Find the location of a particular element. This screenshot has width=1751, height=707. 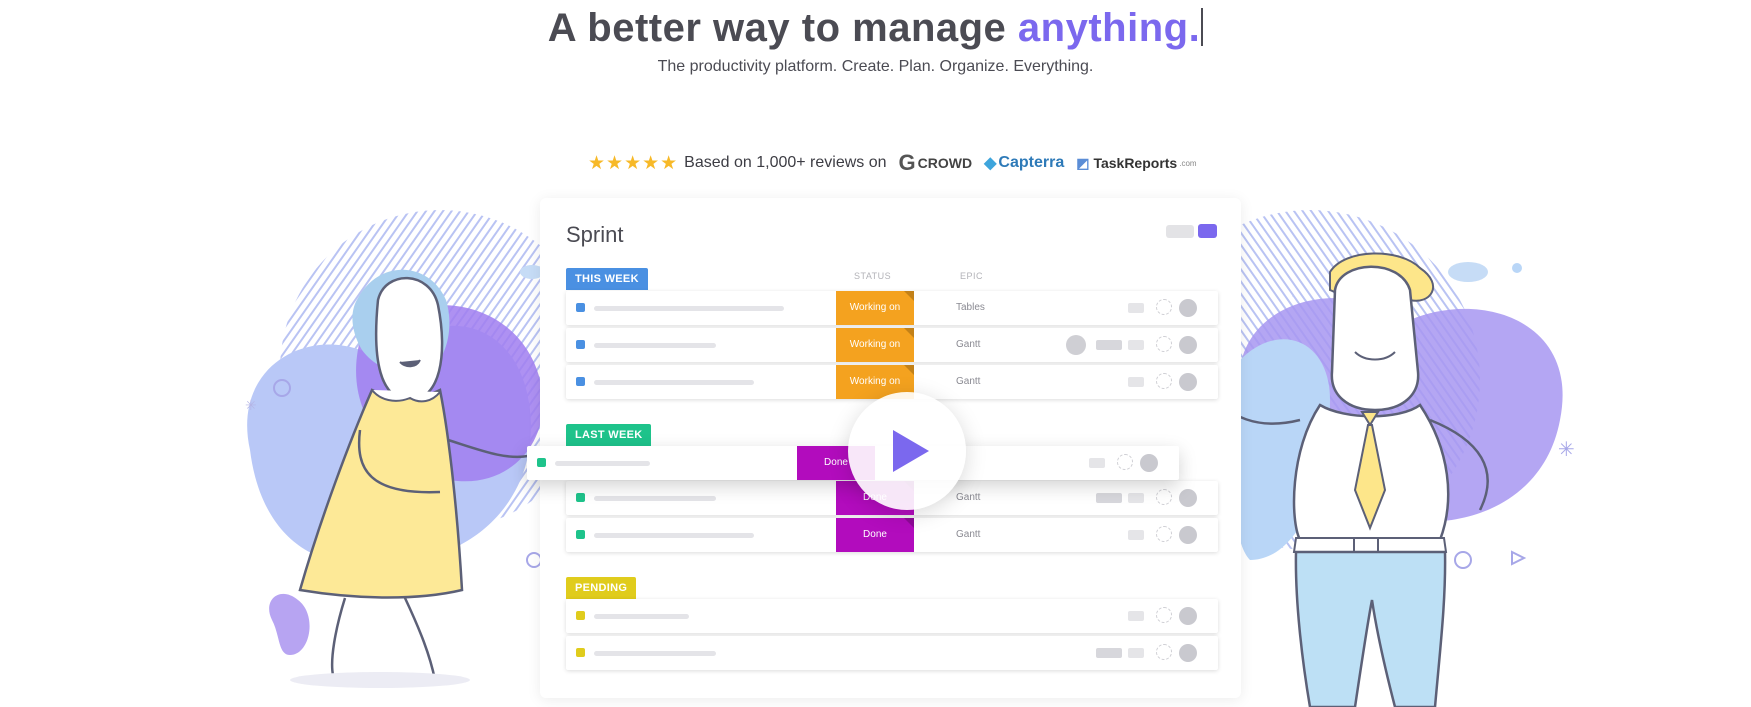

column-header-status: STATUS is located at coordinates (873, 276).